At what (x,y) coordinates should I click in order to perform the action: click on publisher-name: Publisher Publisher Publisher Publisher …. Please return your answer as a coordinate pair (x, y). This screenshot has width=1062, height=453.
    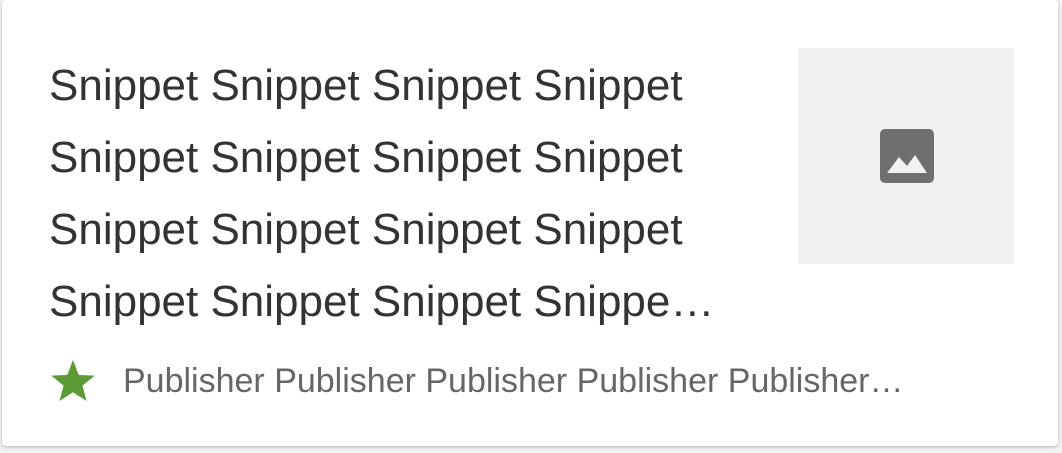
    Looking at the image, I should click on (513, 381).